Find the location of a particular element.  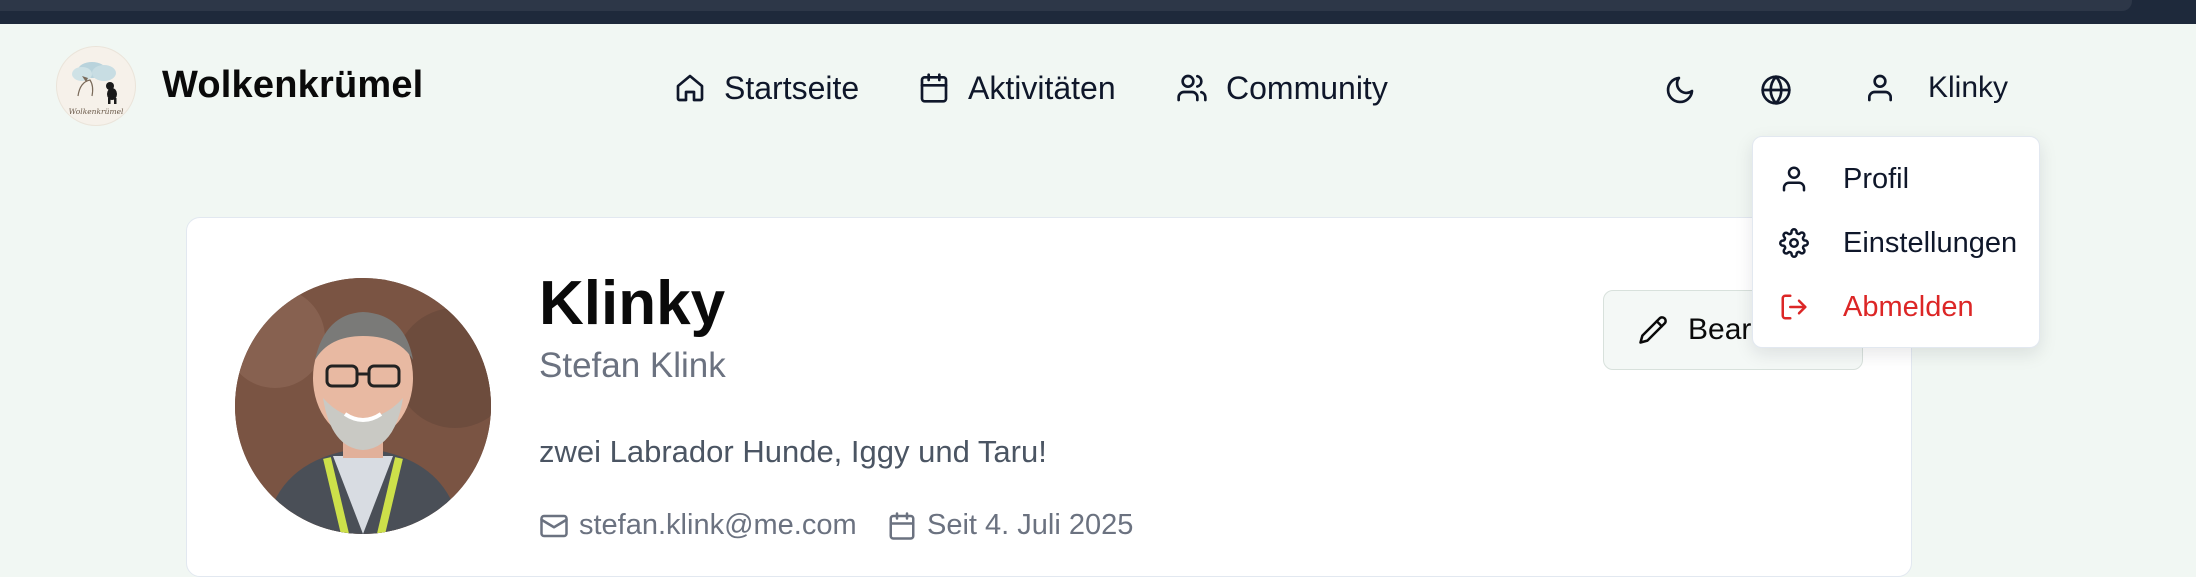

brand-name: Wolkenkrümel is located at coordinates (292, 85).